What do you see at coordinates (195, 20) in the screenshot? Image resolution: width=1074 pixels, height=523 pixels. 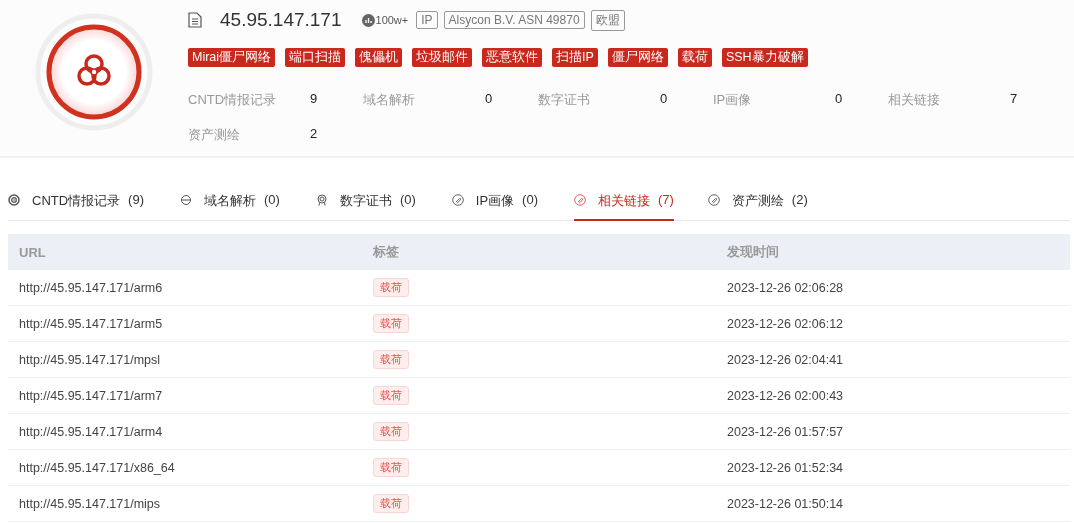 I see `document-icon` at bounding box center [195, 20].